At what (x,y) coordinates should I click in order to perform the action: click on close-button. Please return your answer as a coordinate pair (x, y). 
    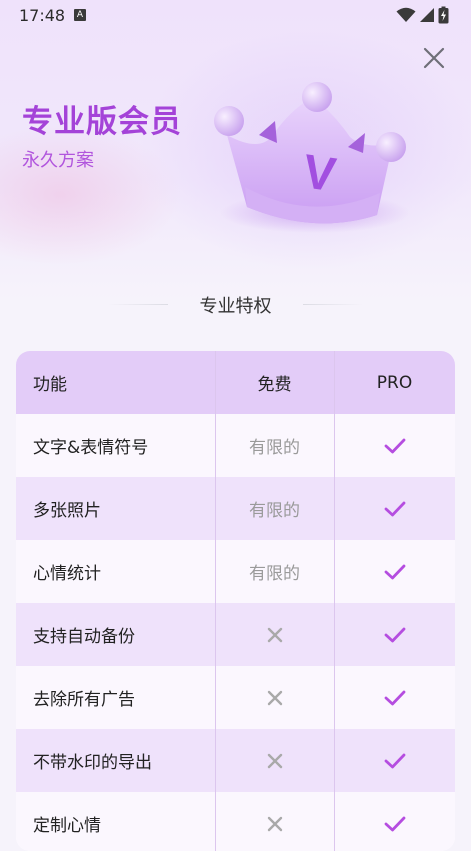
    Looking at the image, I should click on (434, 58).